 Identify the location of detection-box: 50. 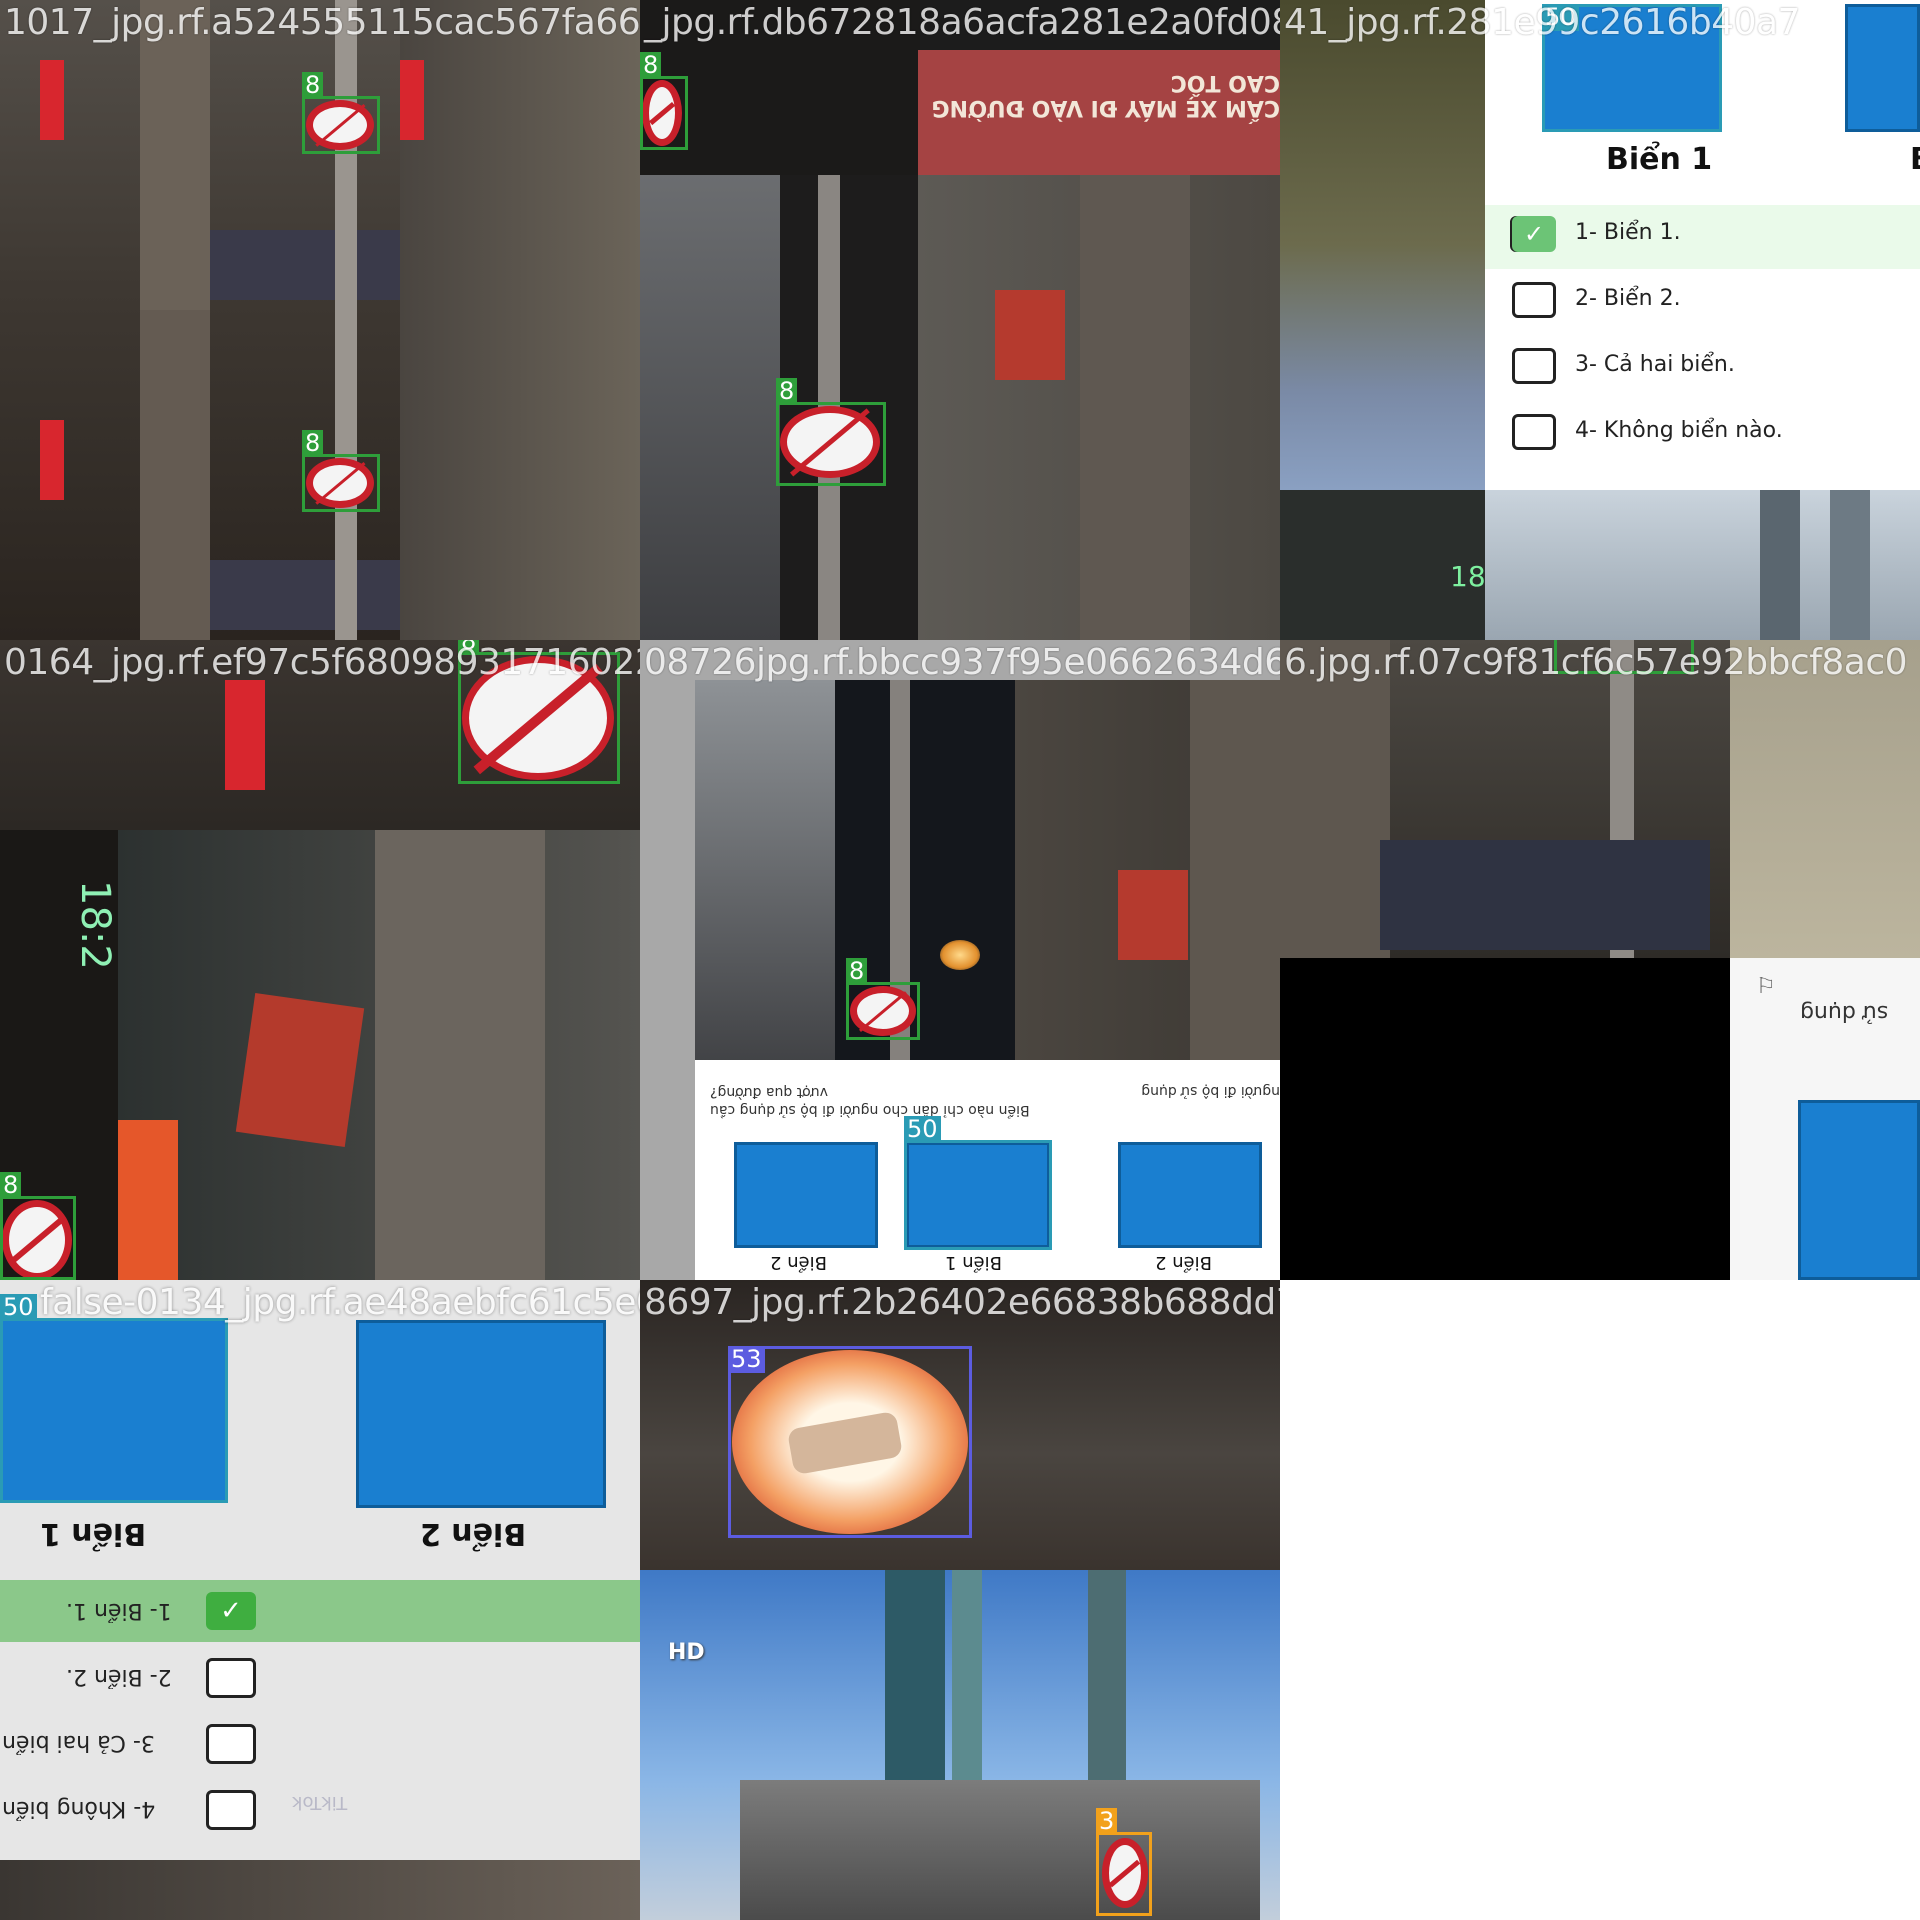
(114, 1398).